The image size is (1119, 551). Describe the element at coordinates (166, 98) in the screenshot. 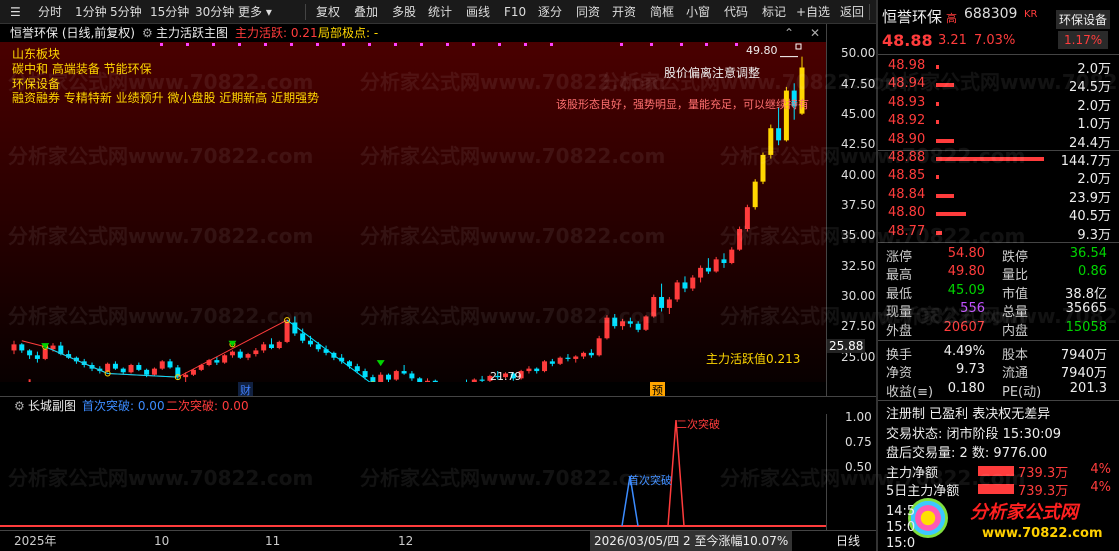

I see `board-line-3: 融资融券 专精特新 业绩预升 微小盘股 近期新高 近期强势` at that location.